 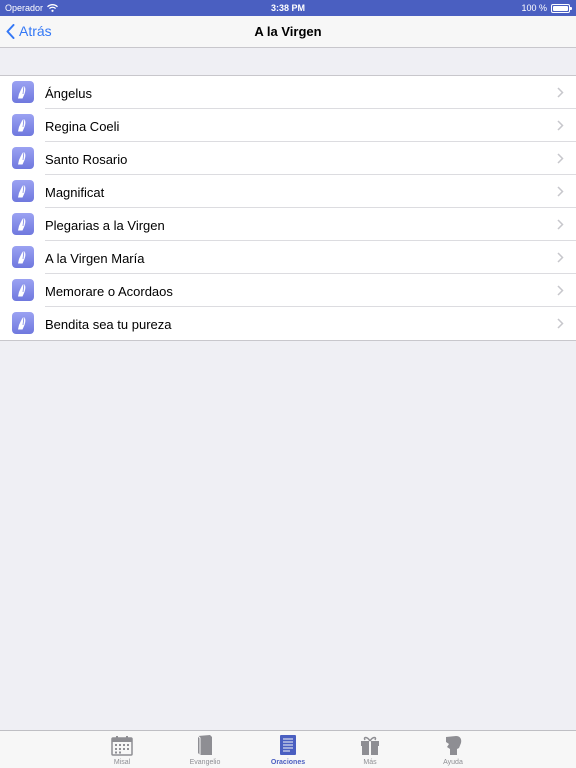 What do you see at coordinates (370, 745) in the screenshot?
I see `gift-icon` at bounding box center [370, 745].